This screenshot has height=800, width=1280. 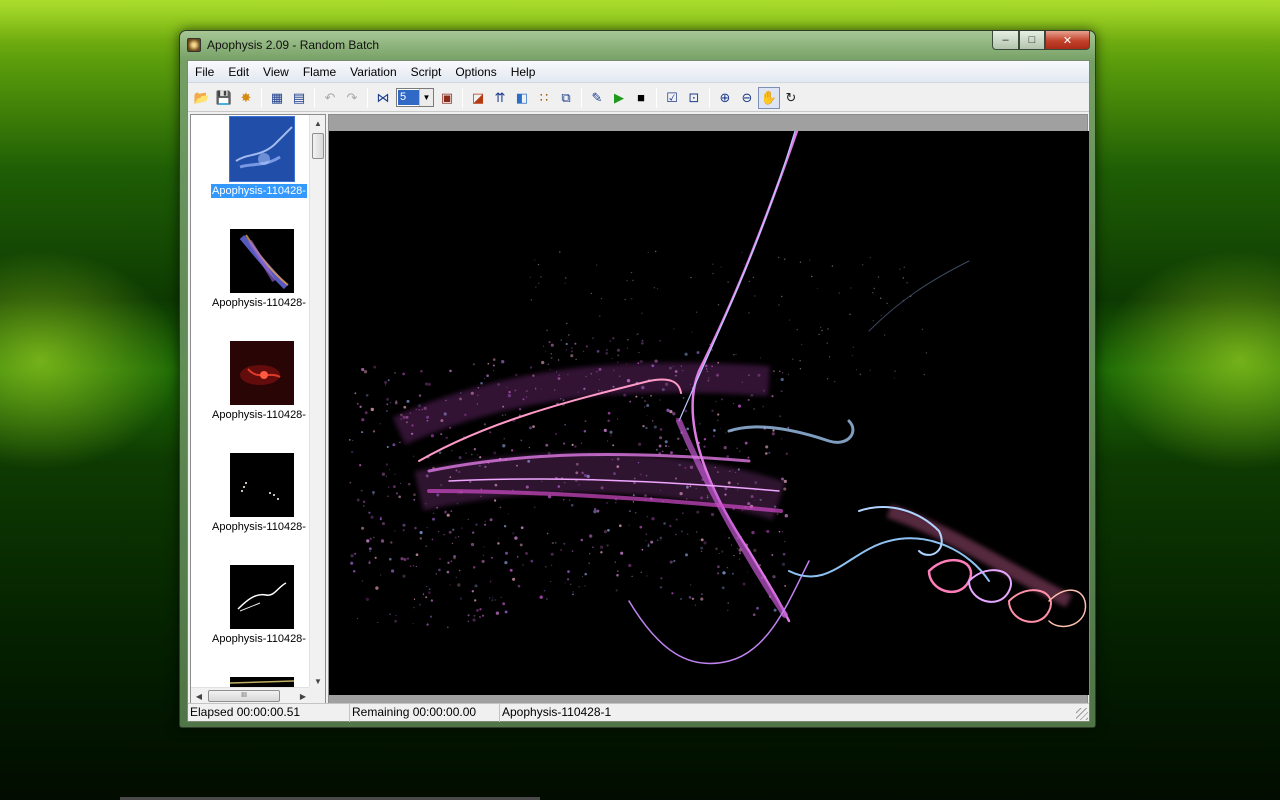 I want to click on minimize-button: –, so click(x=1005, y=40).